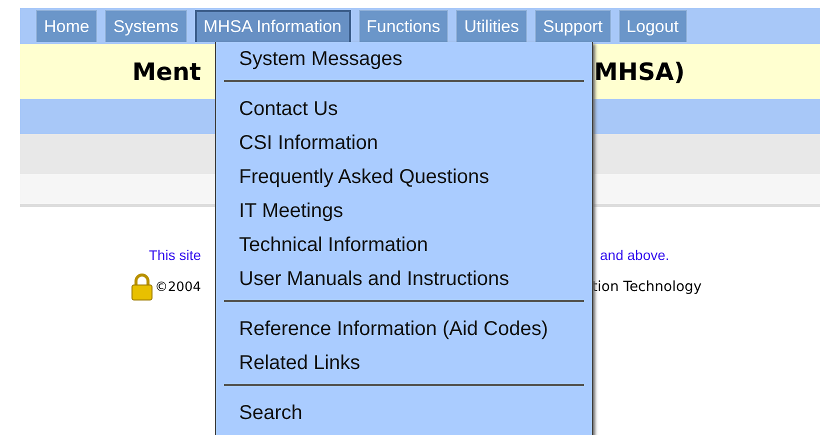 This screenshot has height=435, width=820. What do you see at coordinates (270, 413) in the screenshot?
I see `menu-item: Search` at bounding box center [270, 413].